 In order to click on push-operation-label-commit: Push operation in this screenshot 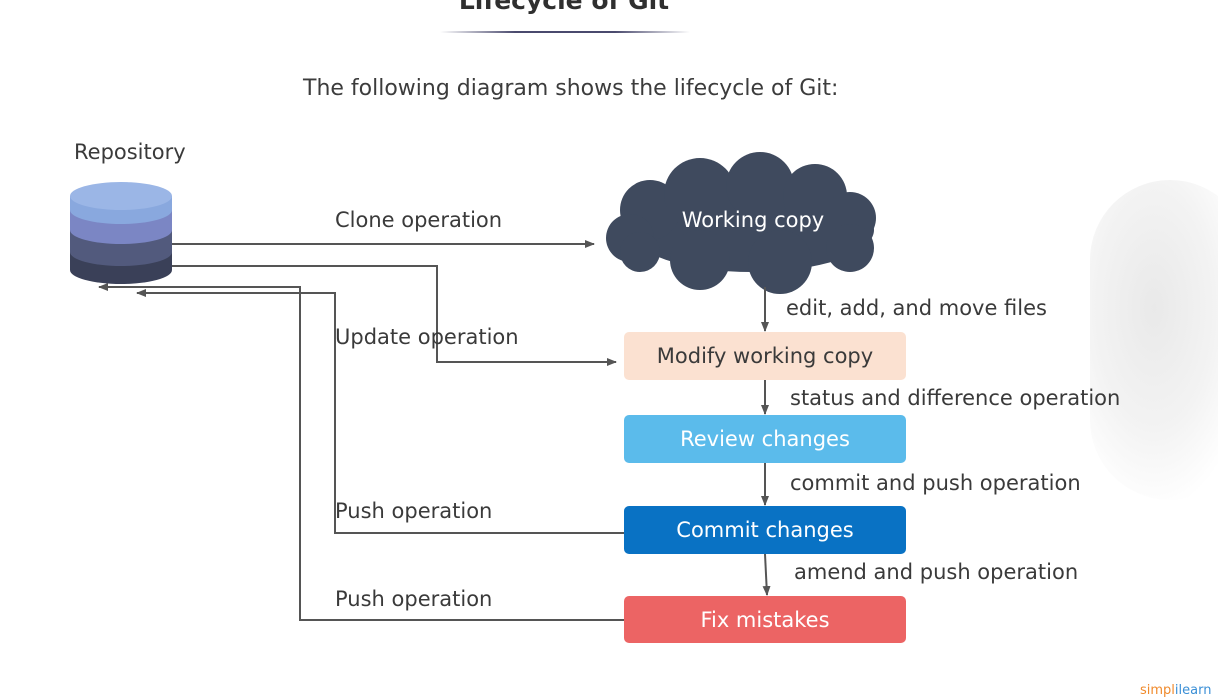, I will do `click(414, 511)`.